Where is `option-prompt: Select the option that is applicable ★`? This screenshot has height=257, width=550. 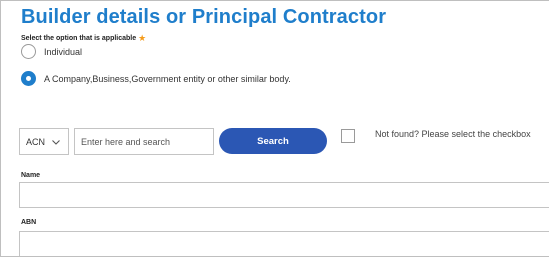
option-prompt: Select the option that is applicable ★ is located at coordinates (83, 37).